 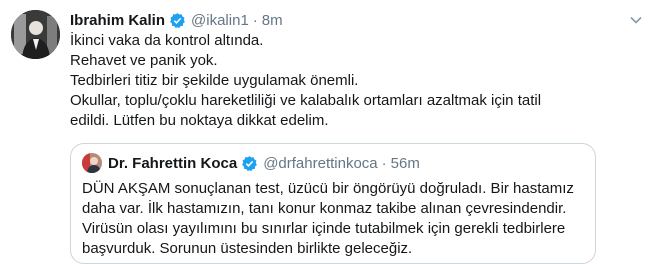 What do you see at coordinates (636, 20) in the screenshot?
I see `chevron-down-icon` at bounding box center [636, 20].